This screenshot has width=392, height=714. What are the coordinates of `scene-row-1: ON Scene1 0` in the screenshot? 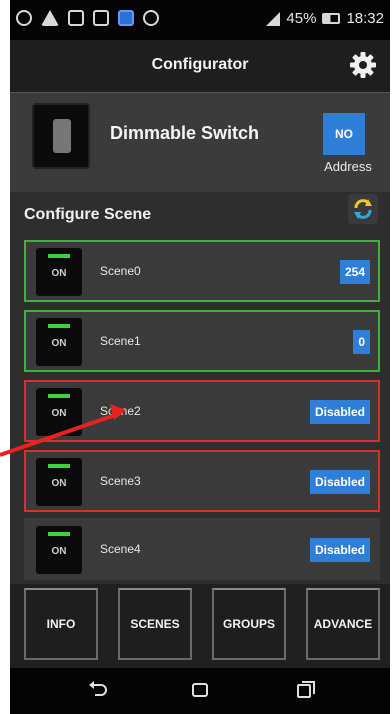 It's located at (202, 341).